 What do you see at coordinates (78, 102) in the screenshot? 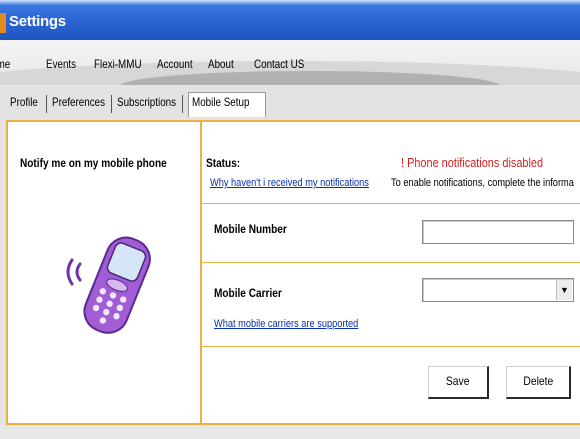
I see `tab-preferences: Preferences` at bounding box center [78, 102].